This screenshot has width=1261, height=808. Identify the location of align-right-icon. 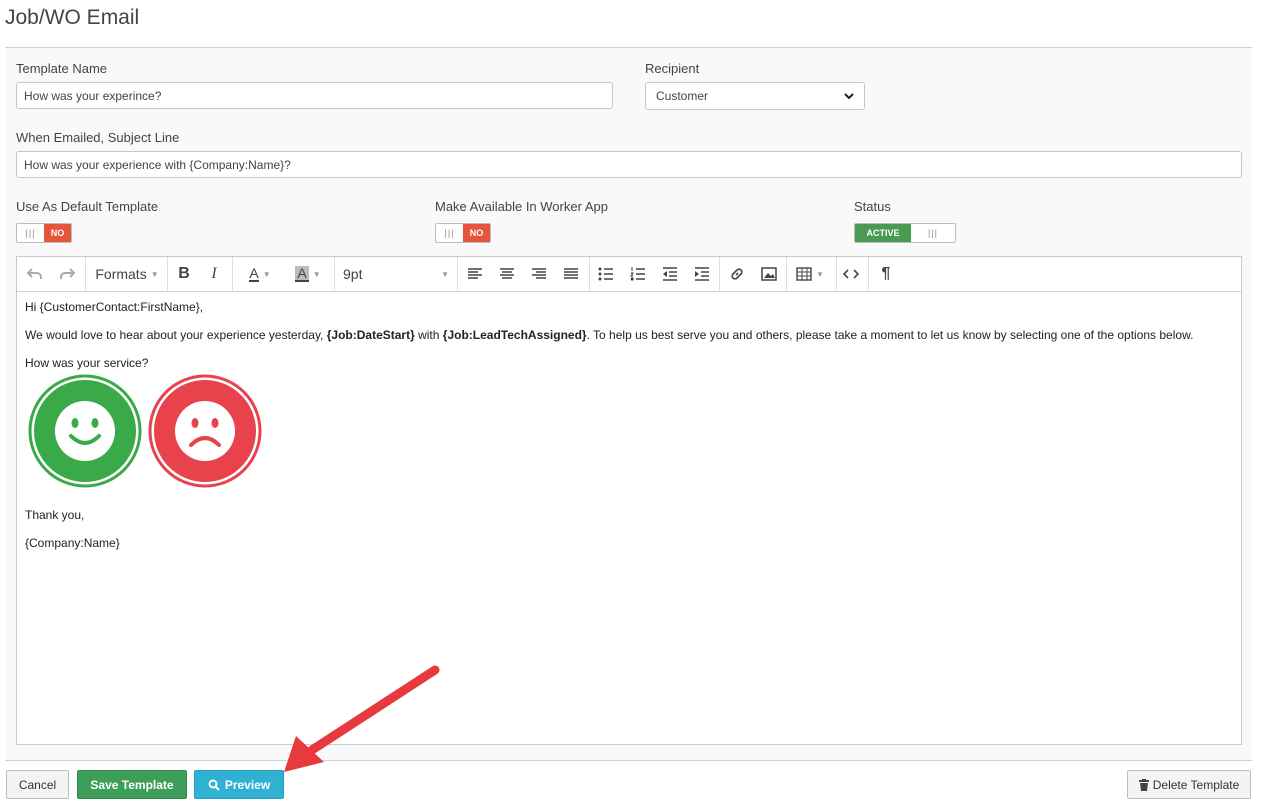
(539, 274).